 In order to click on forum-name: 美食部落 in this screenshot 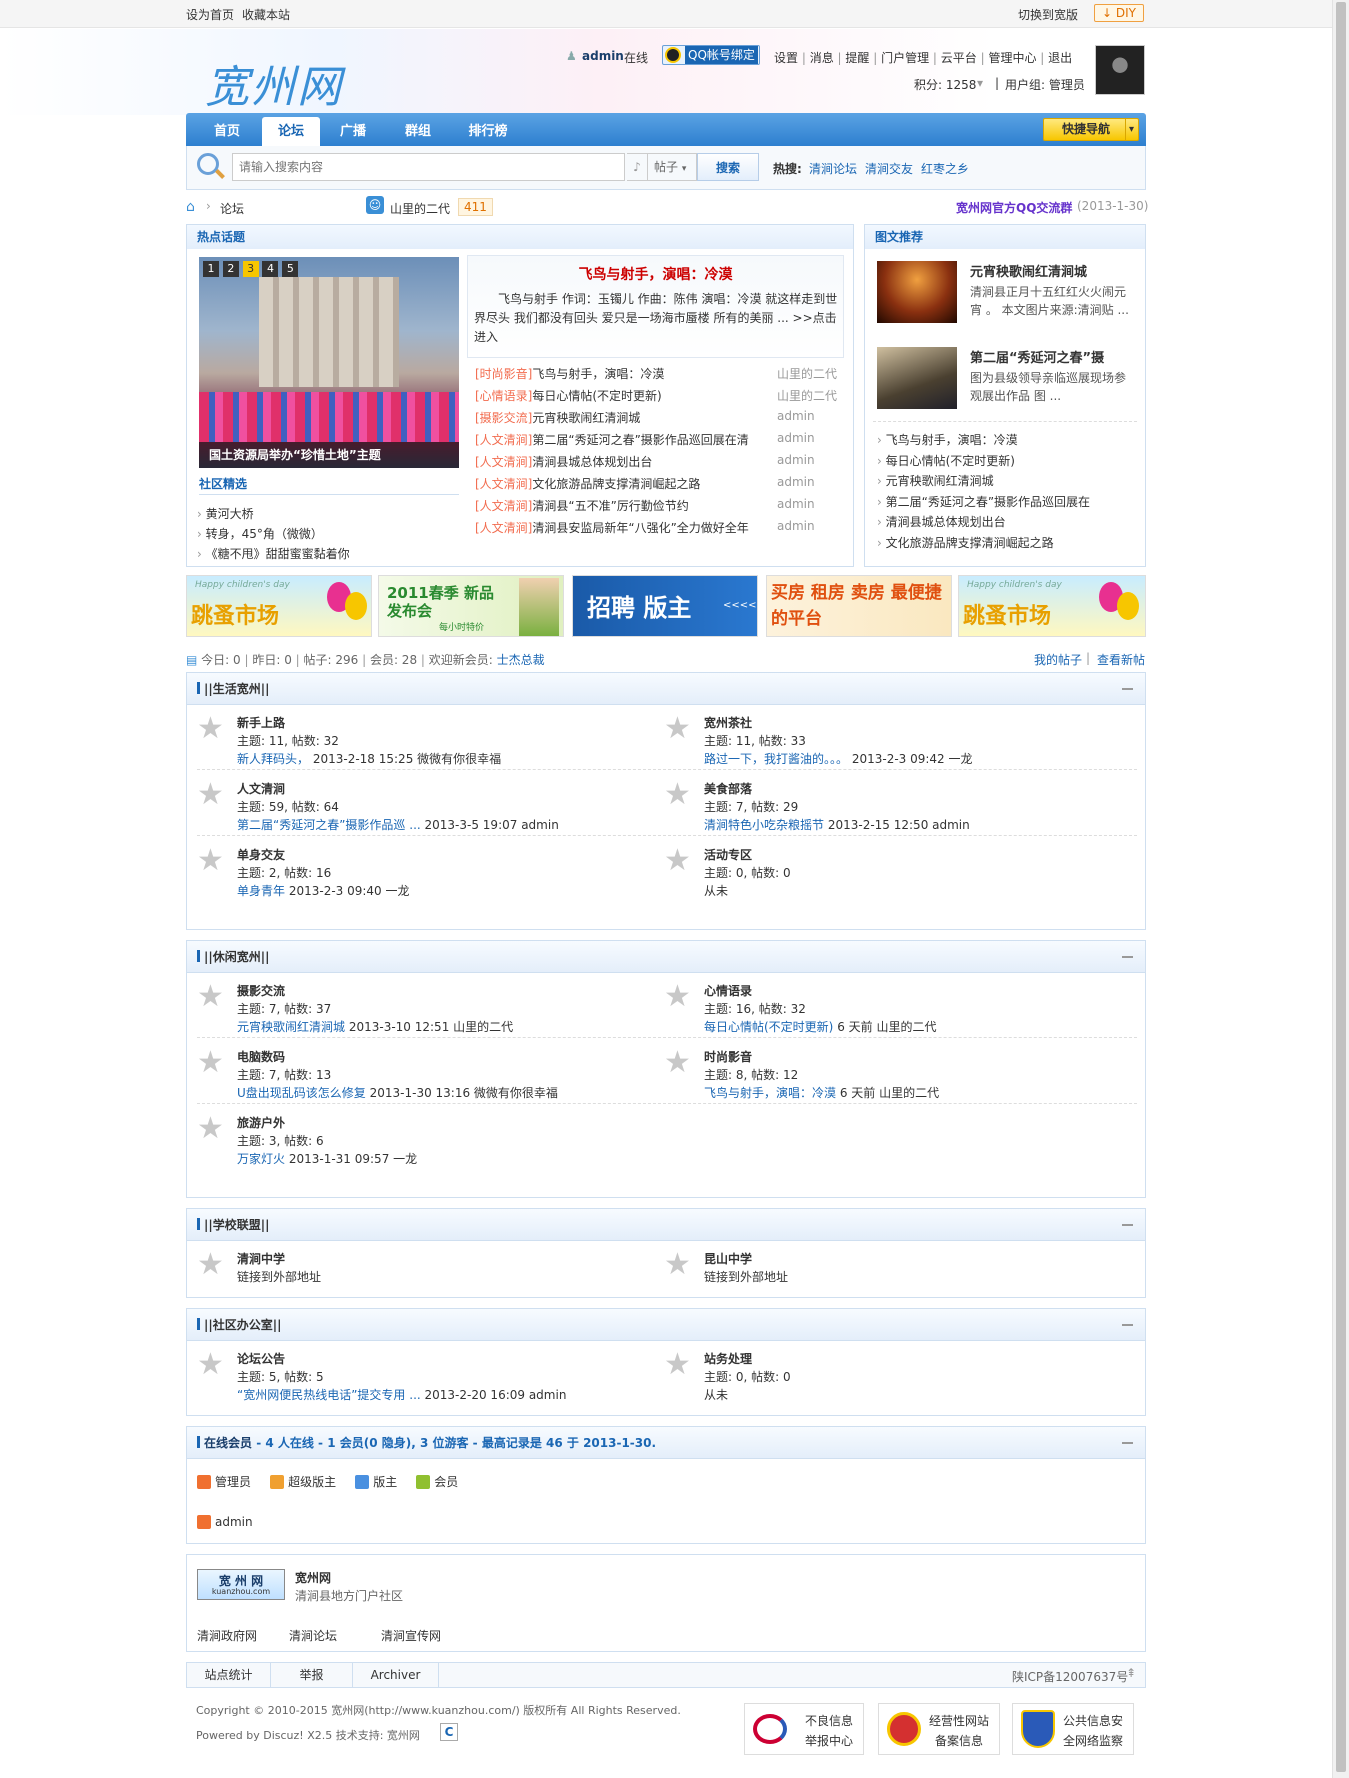, I will do `click(728, 788)`.